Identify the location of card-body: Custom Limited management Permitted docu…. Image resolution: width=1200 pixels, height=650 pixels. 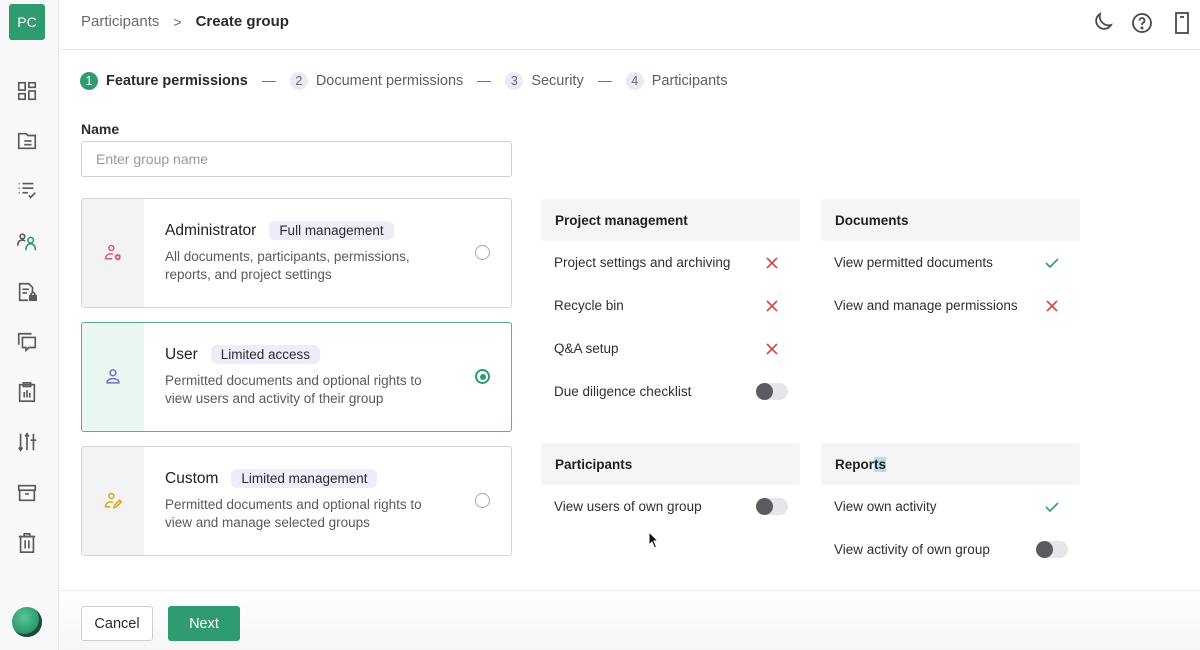
(327, 501).